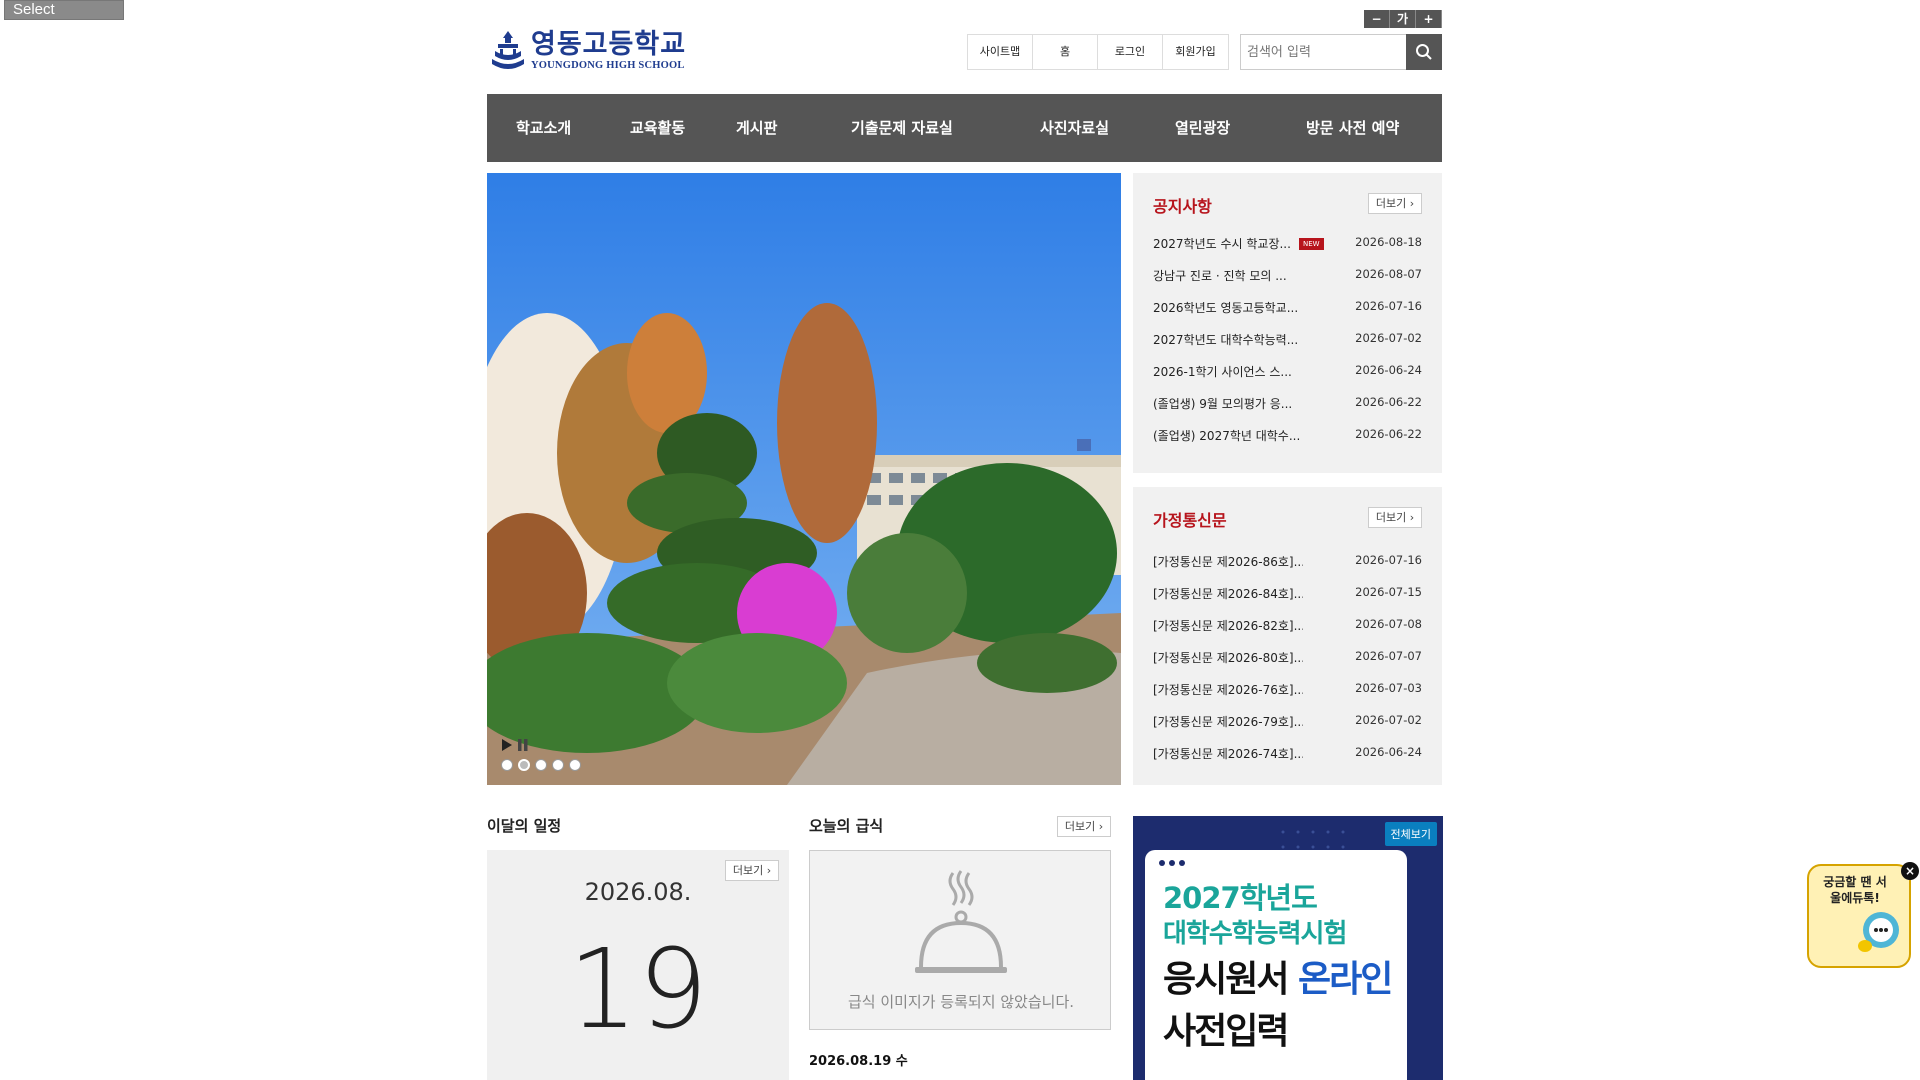  What do you see at coordinates (1182, 206) in the screenshot?
I see `notice-title: 공지사항` at bounding box center [1182, 206].